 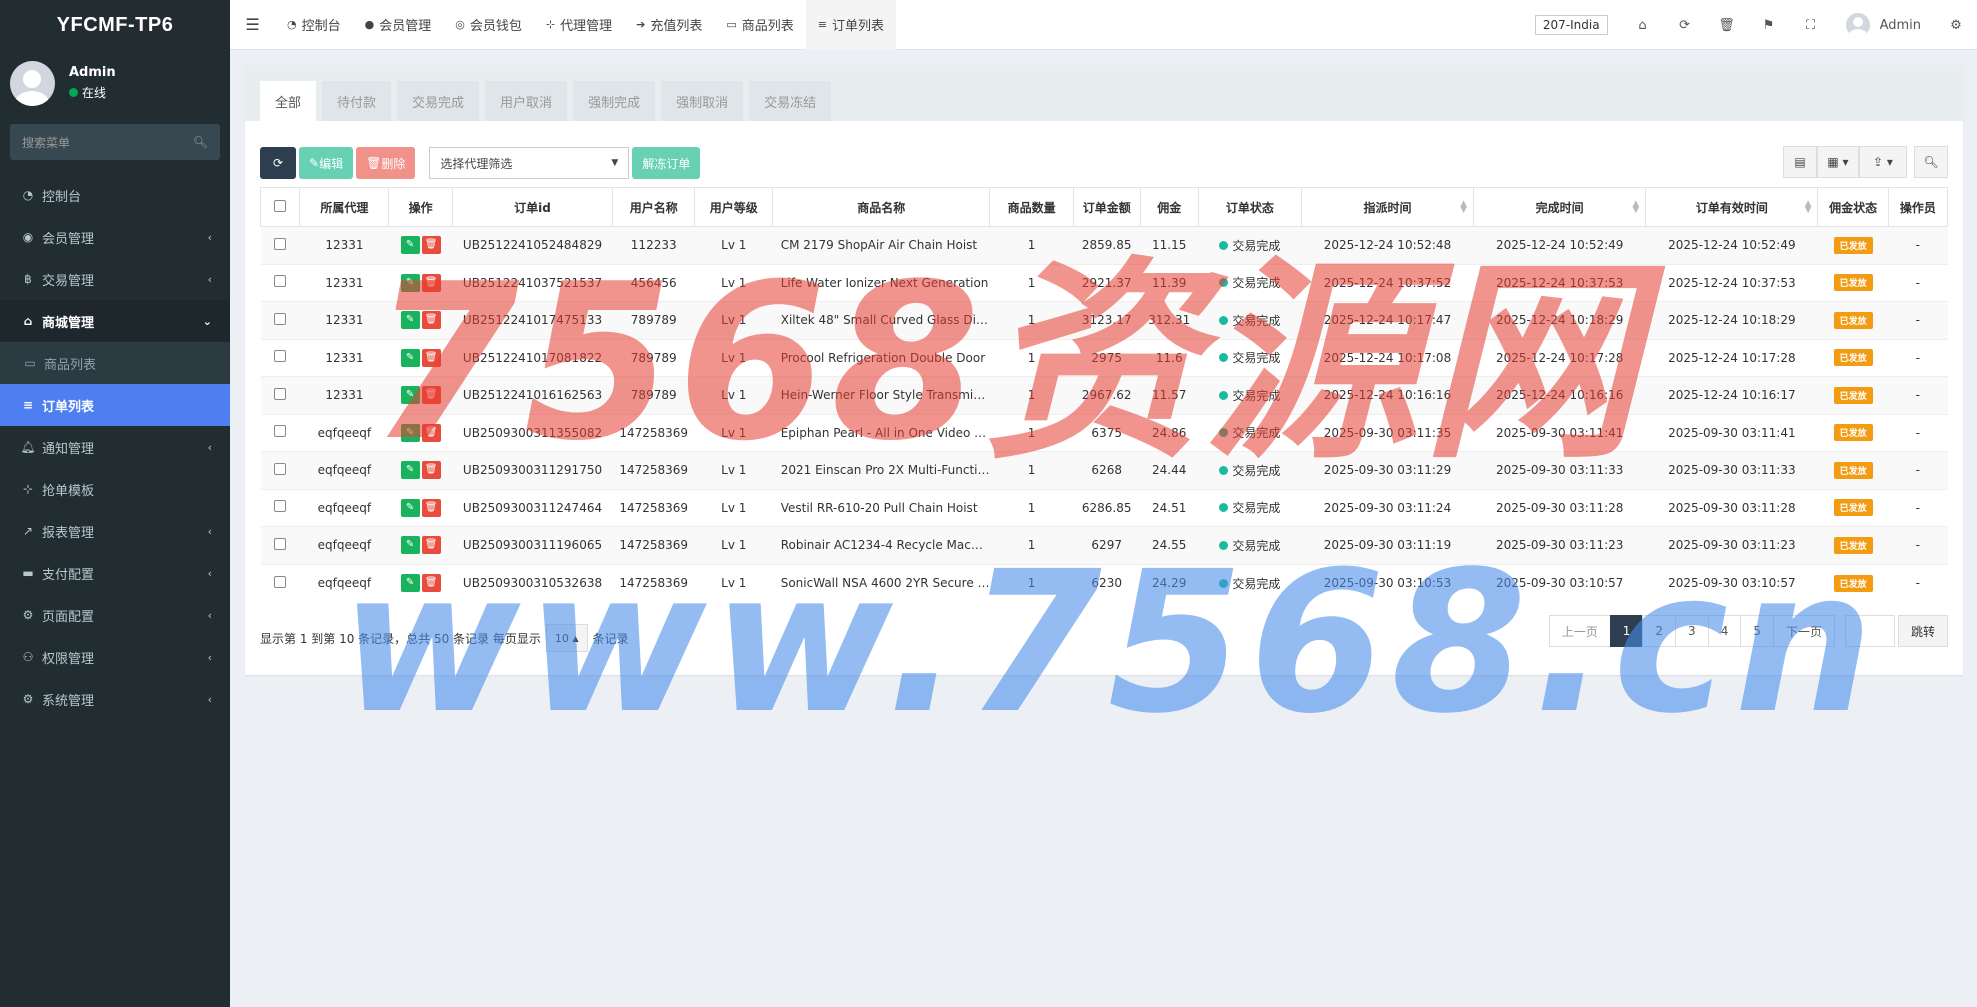 I want to click on nav-tab-4: ➔ 充值列表, so click(x=669, y=25).